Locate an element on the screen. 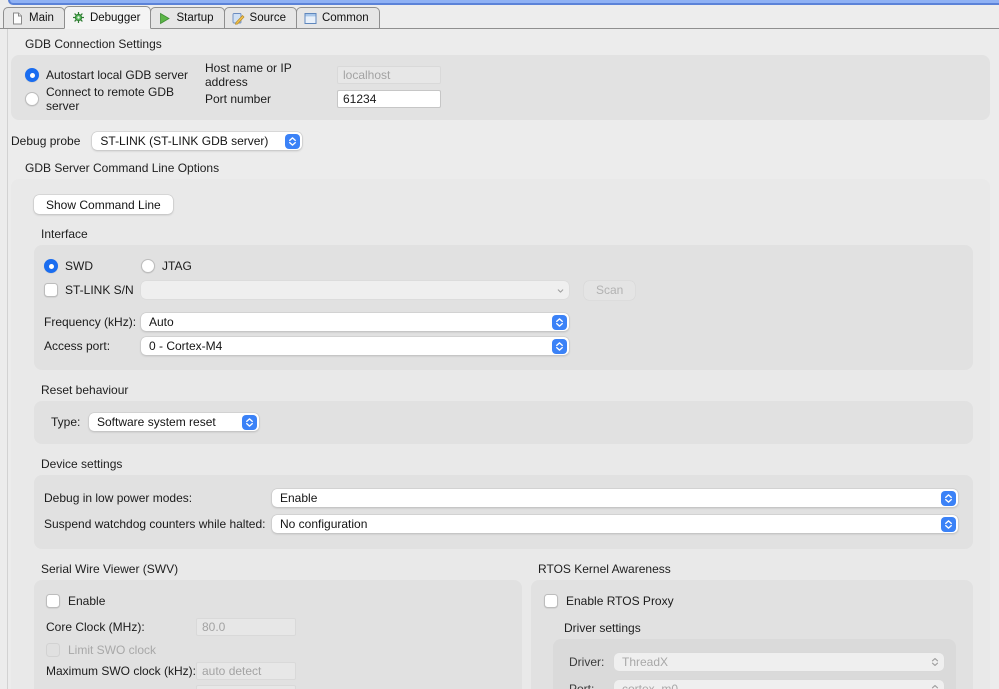 The width and height of the screenshot is (999, 689). port-number-input is located at coordinates (389, 99).